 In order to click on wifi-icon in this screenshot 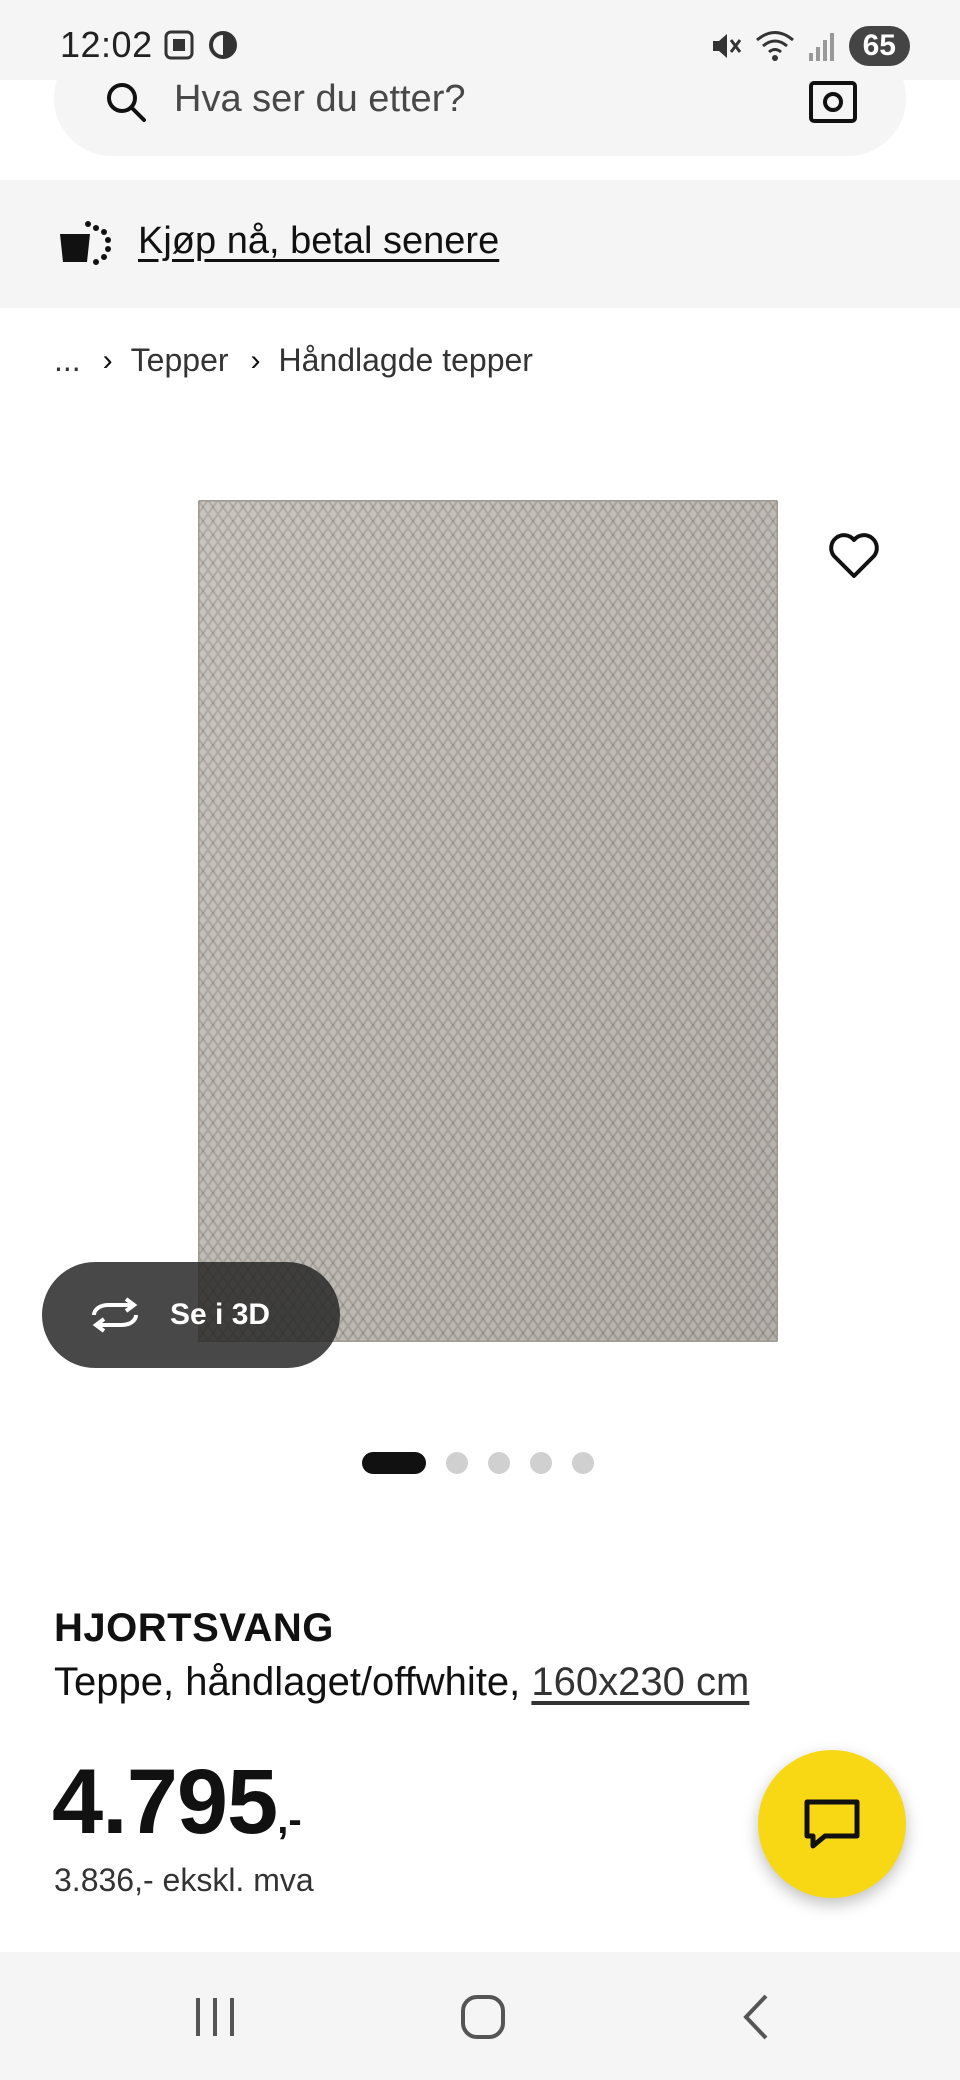, I will do `click(774, 46)`.